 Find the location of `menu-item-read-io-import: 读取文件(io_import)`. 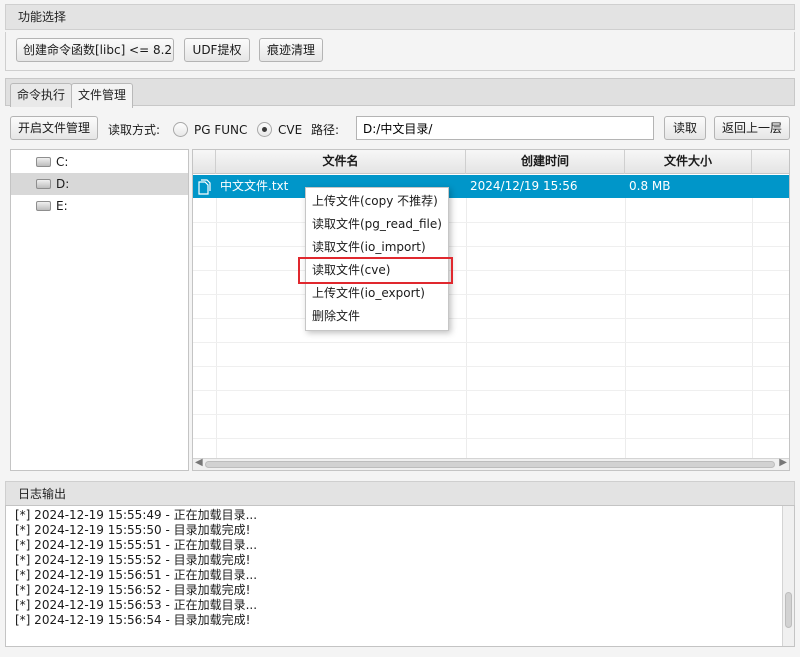

menu-item-read-io-import: 读取文件(io_import) is located at coordinates (377, 247).